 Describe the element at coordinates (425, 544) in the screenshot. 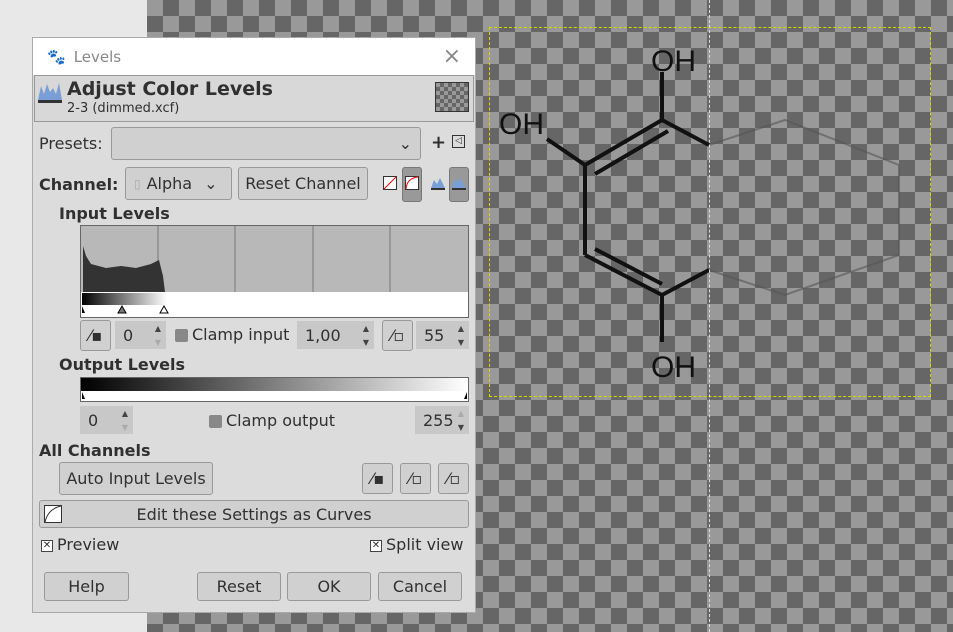

I see `split-view-label: Split view` at that location.